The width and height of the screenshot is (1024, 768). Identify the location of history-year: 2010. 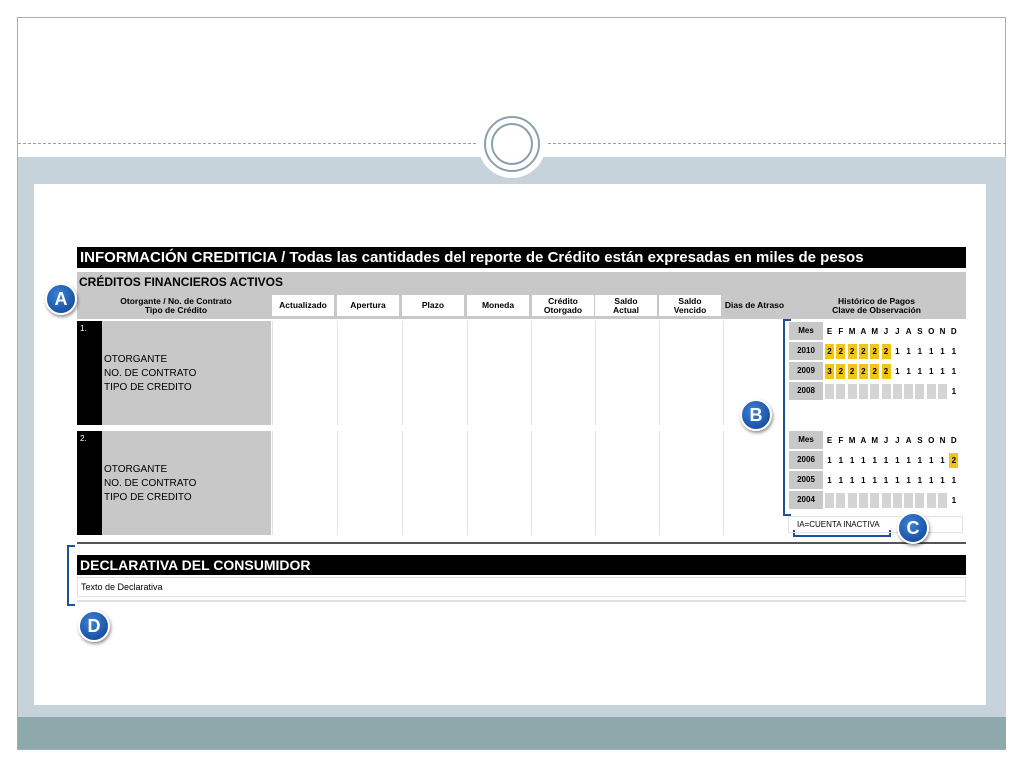
(806, 351).